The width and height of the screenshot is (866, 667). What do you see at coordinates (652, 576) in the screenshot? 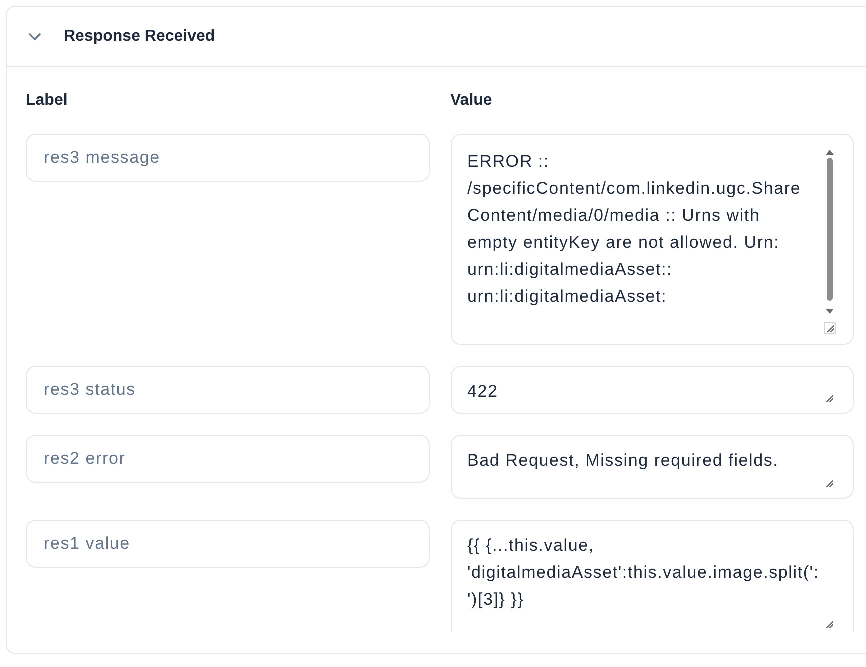
I see `value-textarea: {{ {...this.value, 'digitalmediaAsset':this.value.image.split(': ')[3]} }}` at bounding box center [652, 576].